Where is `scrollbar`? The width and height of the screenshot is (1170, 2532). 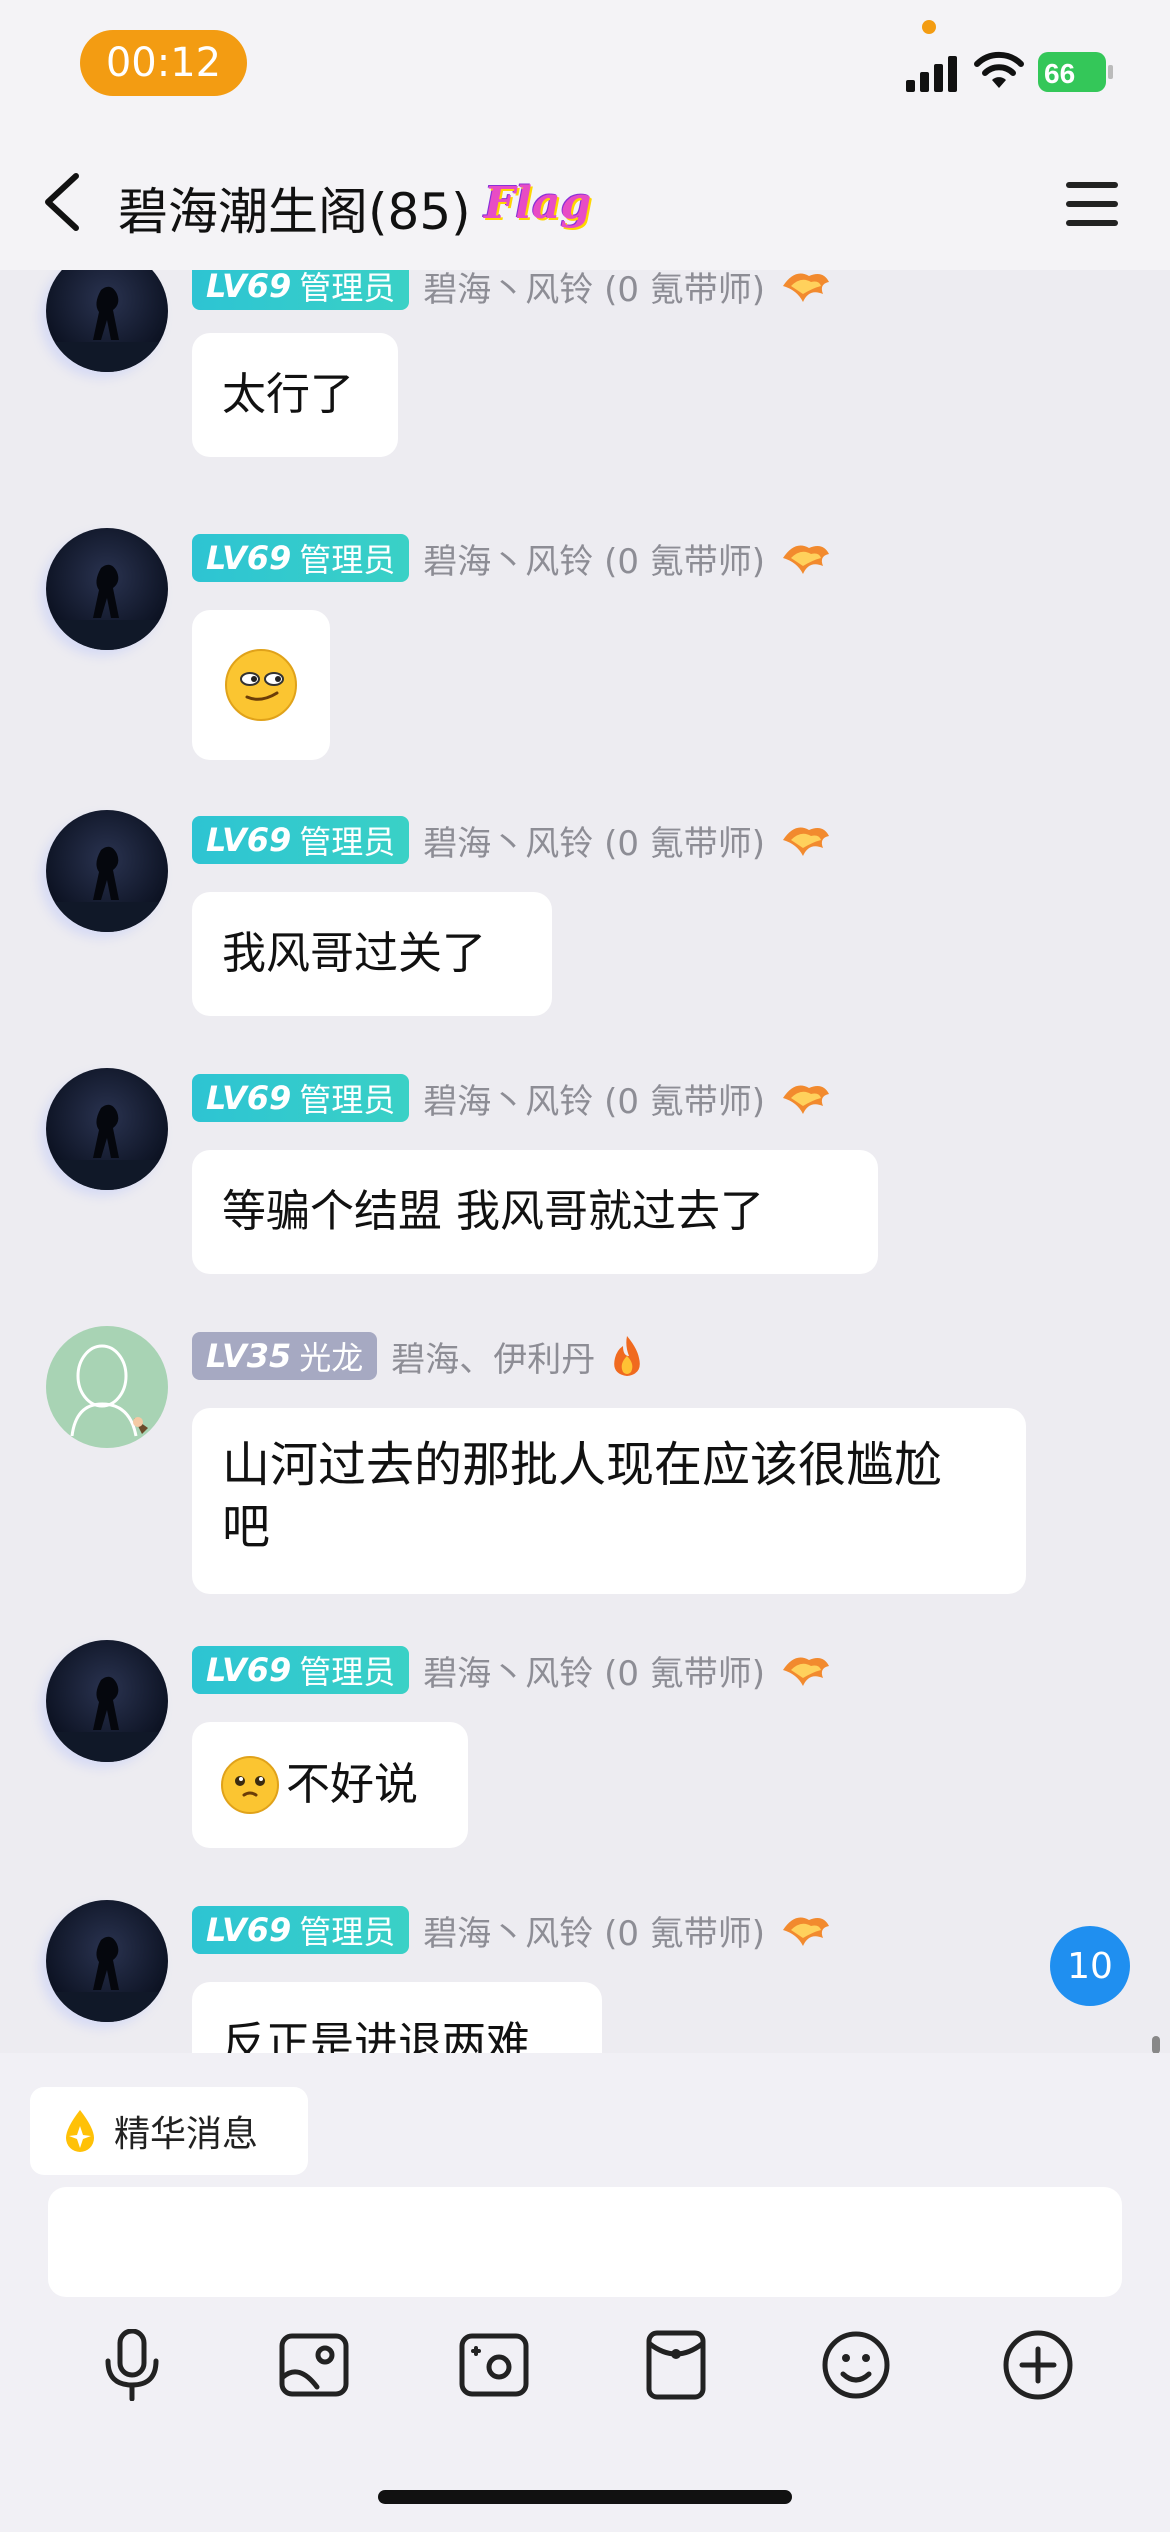
scrollbar is located at coordinates (1156, 2045).